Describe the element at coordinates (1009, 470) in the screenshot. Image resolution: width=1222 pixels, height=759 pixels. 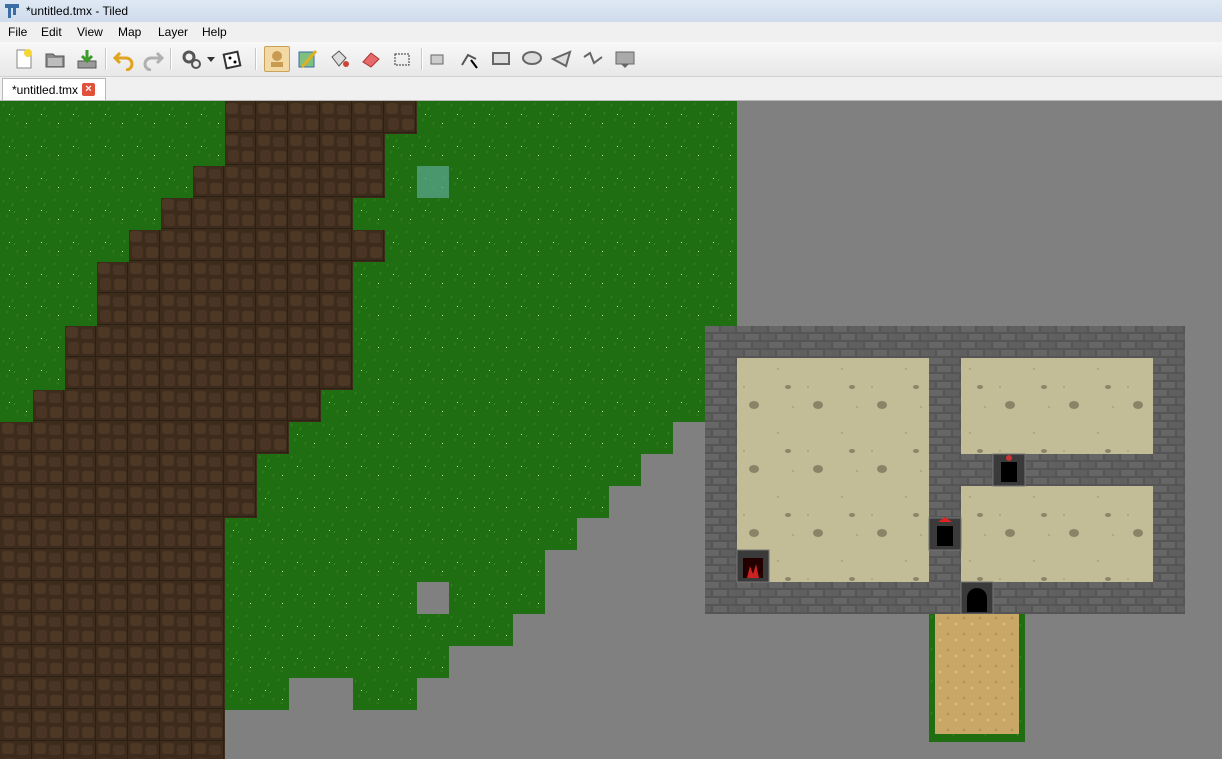
I see `door-upper-right` at that location.